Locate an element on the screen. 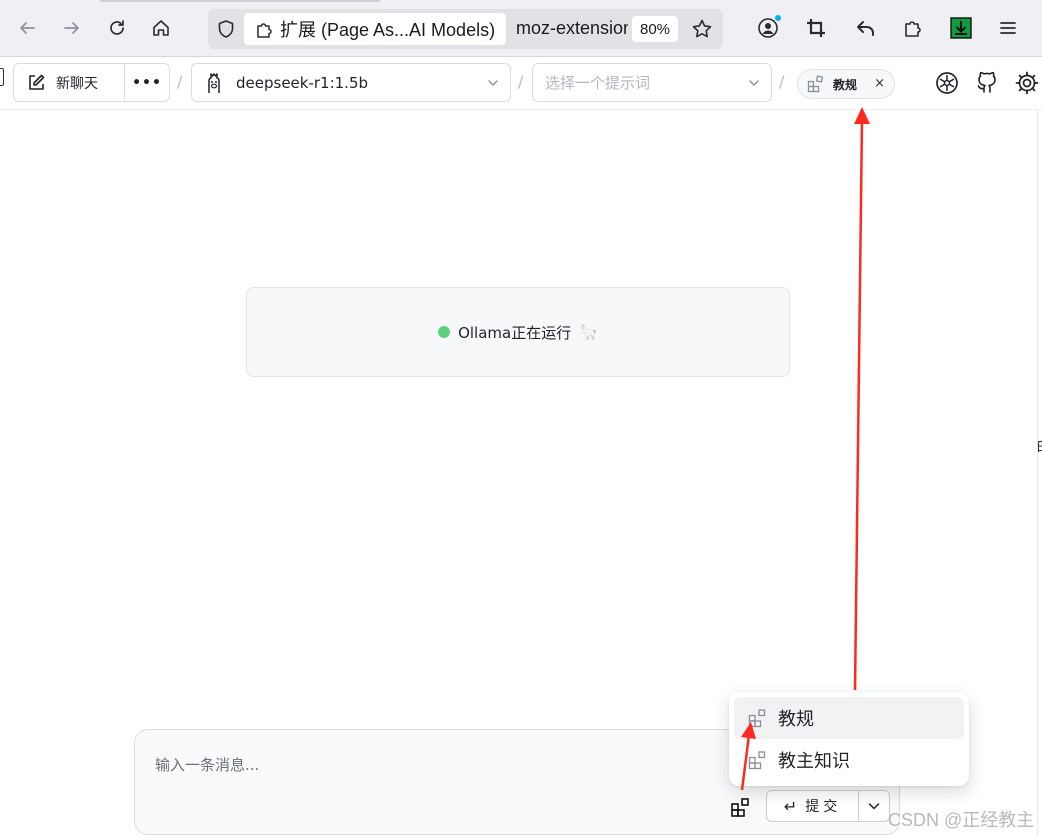 Image resolution: width=1042 pixels, height=836 pixels. app-menu-button is located at coordinates (1008, 28).